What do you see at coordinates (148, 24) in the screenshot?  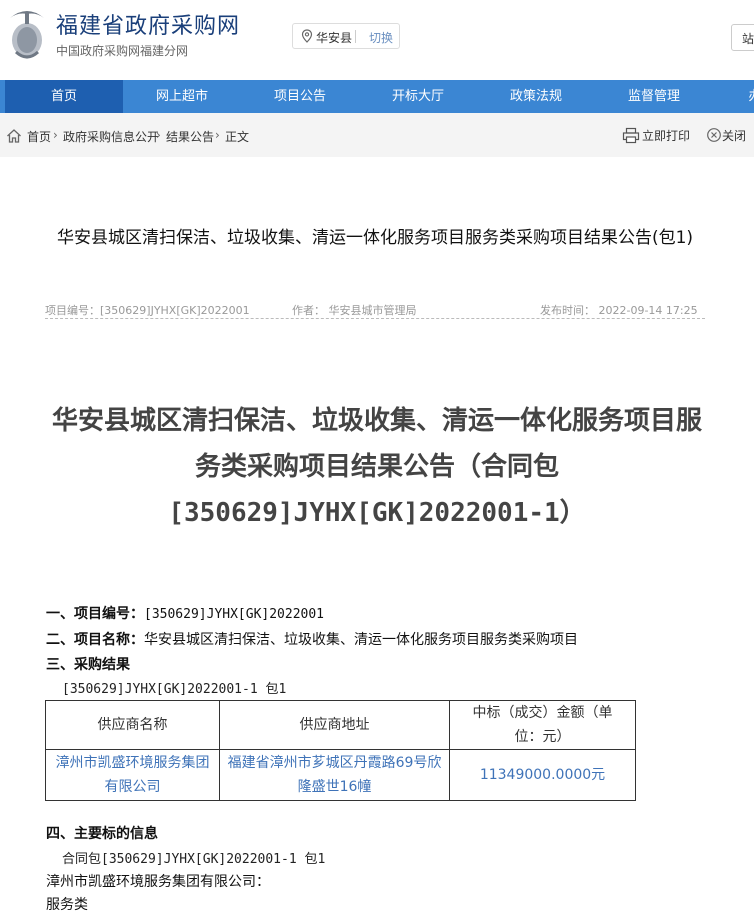 I see `site-title: 福建省政府采购网` at bounding box center [148, 24].